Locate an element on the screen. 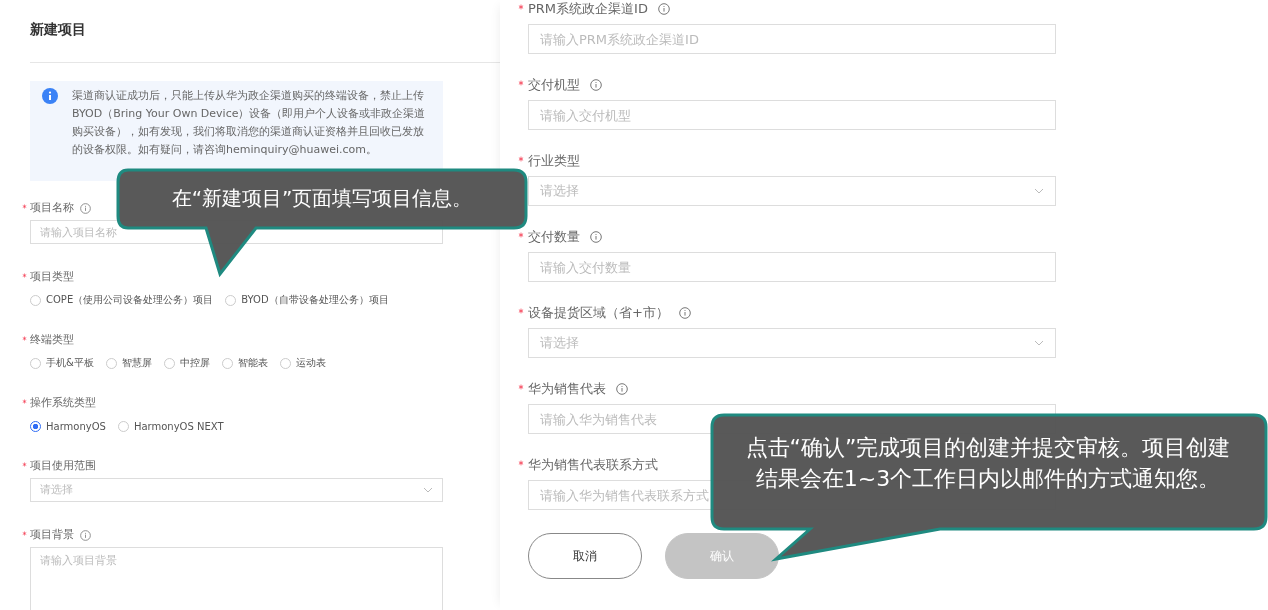 The height and width of the screenshot is (610, 1268). field-label: 设备提货区域（省+市） is located at coordinates (598, 313).